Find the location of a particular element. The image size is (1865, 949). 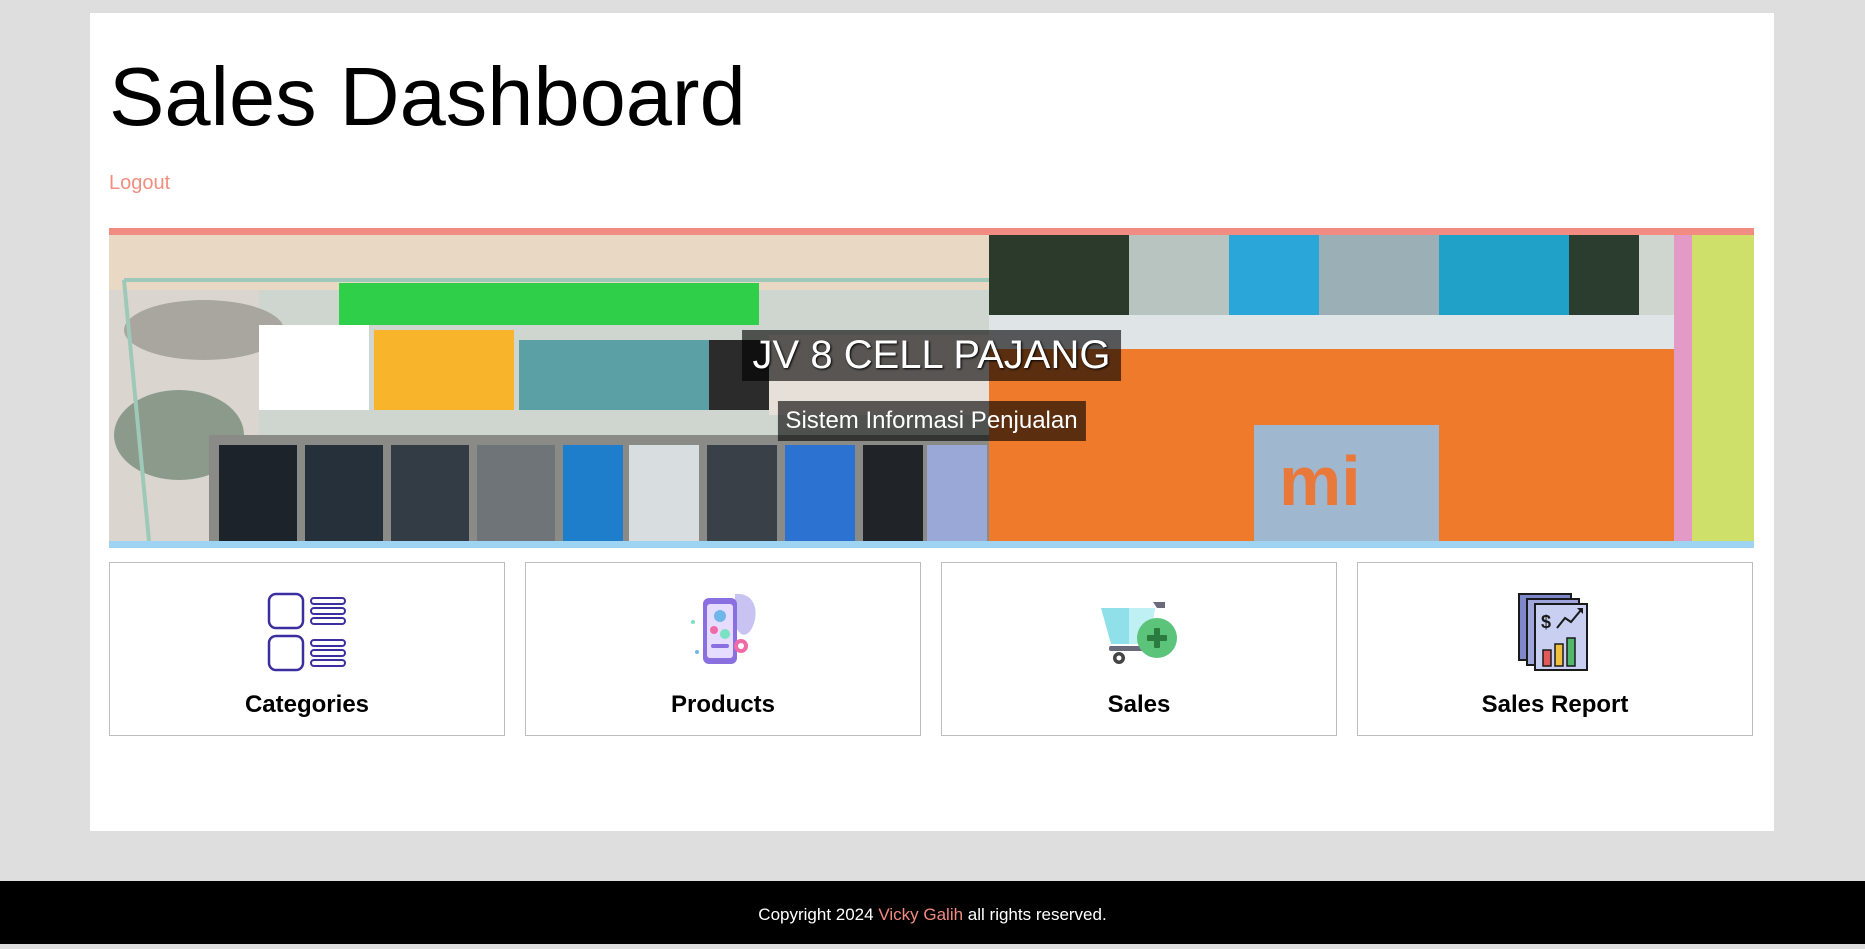

footer-copyright: Copyright 2024 is located at coordinates (816, 914).